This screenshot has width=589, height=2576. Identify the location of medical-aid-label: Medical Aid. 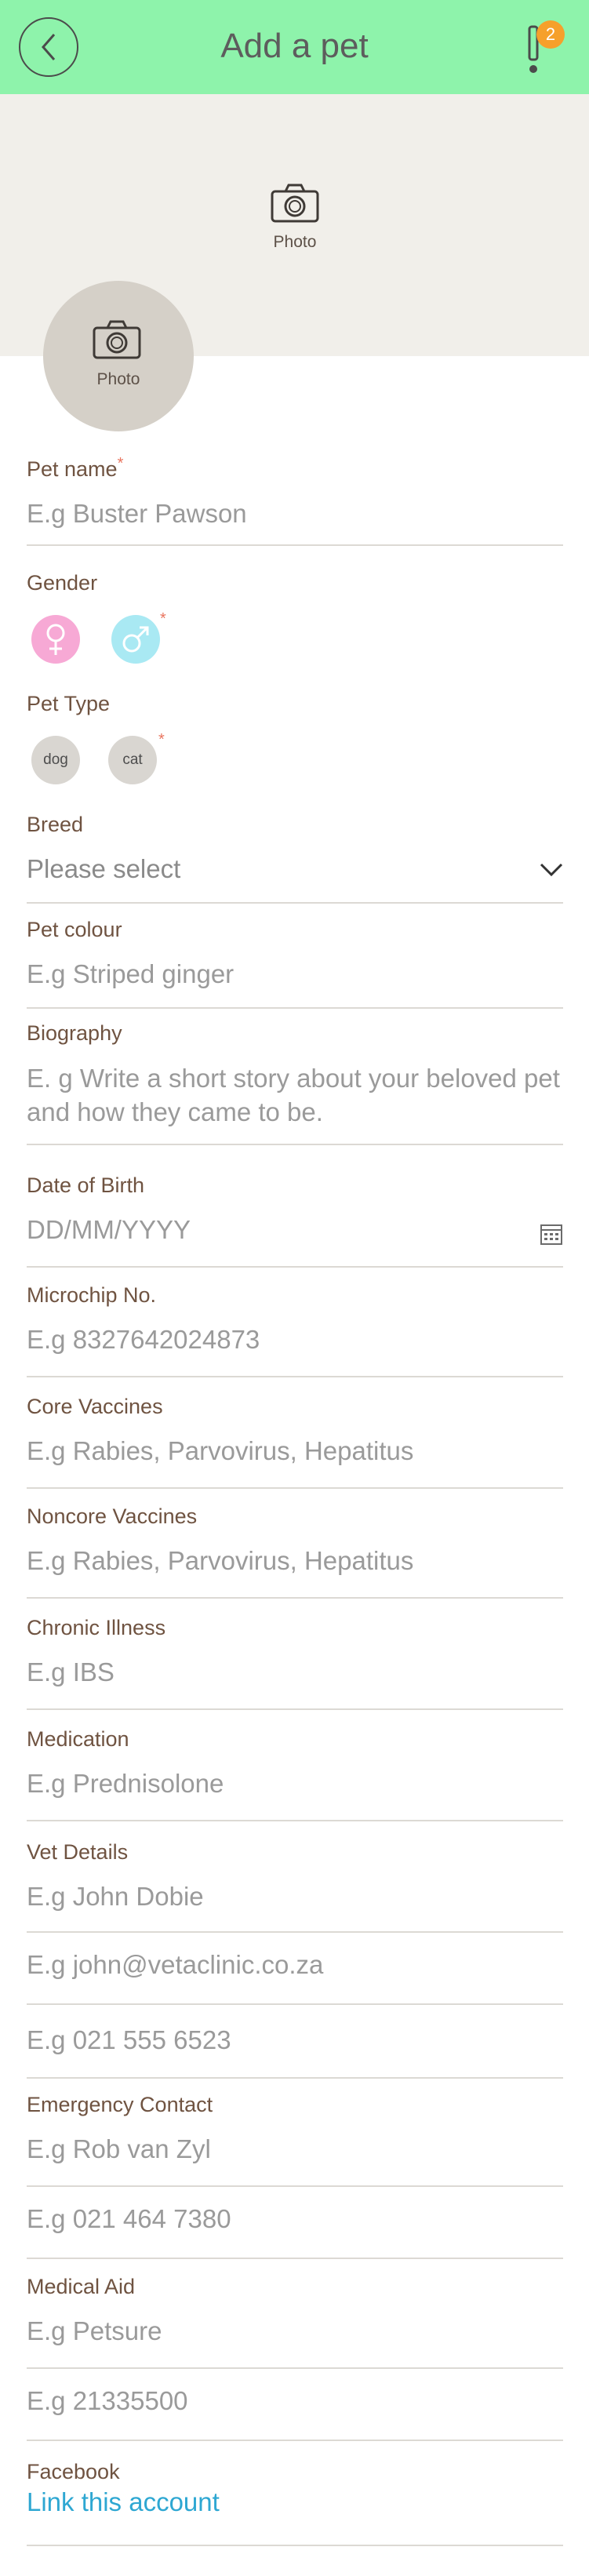
(81, 2286).